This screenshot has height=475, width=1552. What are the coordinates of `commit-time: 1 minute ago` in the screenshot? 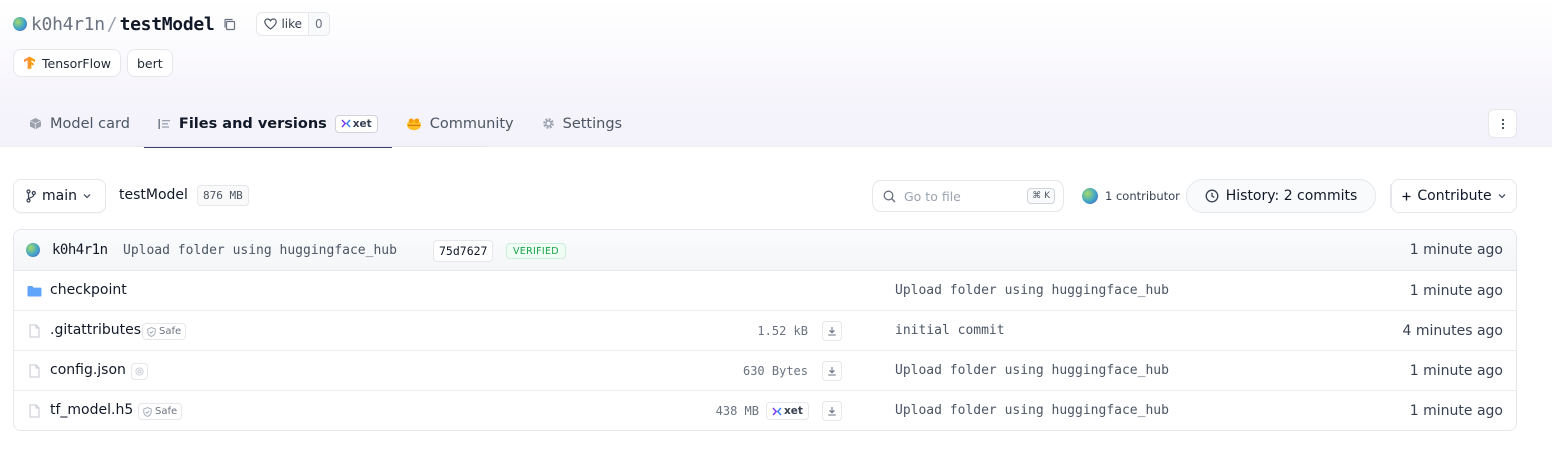 It's located at (1456, 250).